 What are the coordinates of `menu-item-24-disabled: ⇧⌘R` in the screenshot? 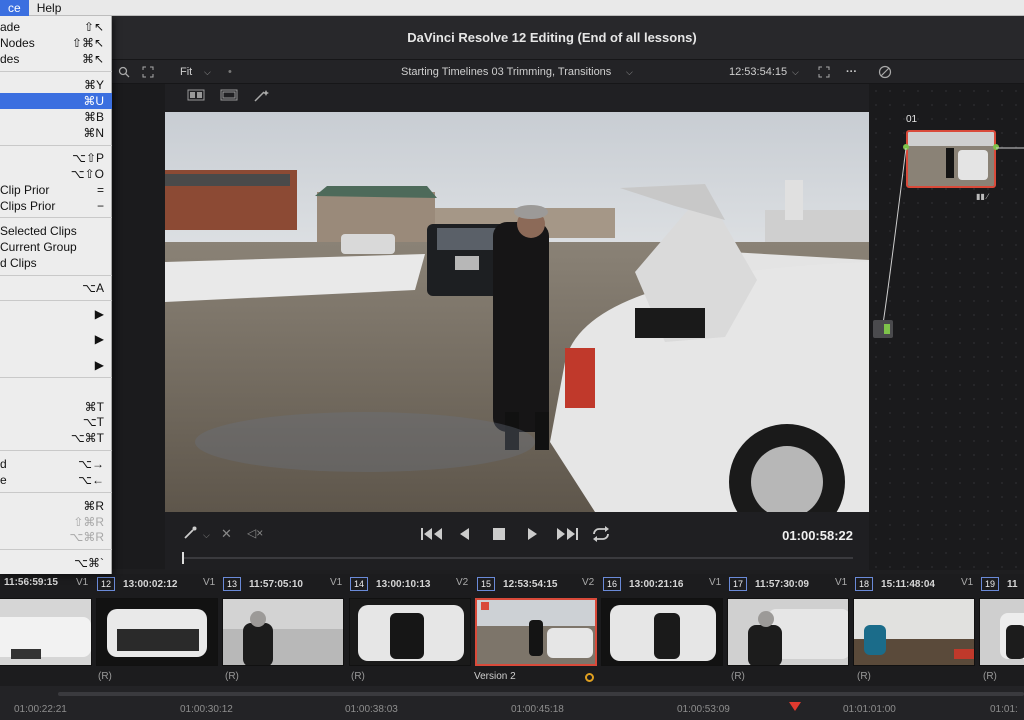 It's located at (88, 522).